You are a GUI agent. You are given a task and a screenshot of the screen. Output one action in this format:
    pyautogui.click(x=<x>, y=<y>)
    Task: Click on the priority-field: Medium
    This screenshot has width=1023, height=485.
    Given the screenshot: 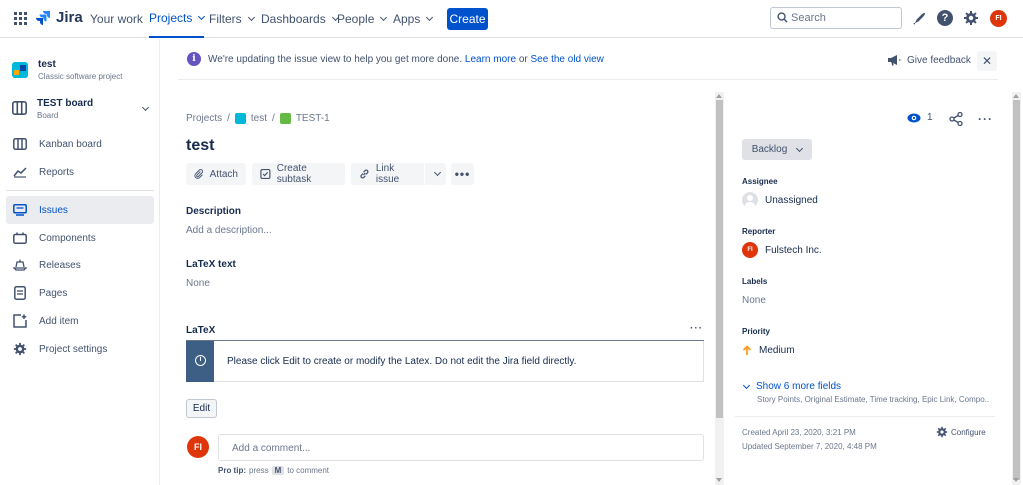 What is the action you would take?
    pyautogui.click(x=768, y=350)
    